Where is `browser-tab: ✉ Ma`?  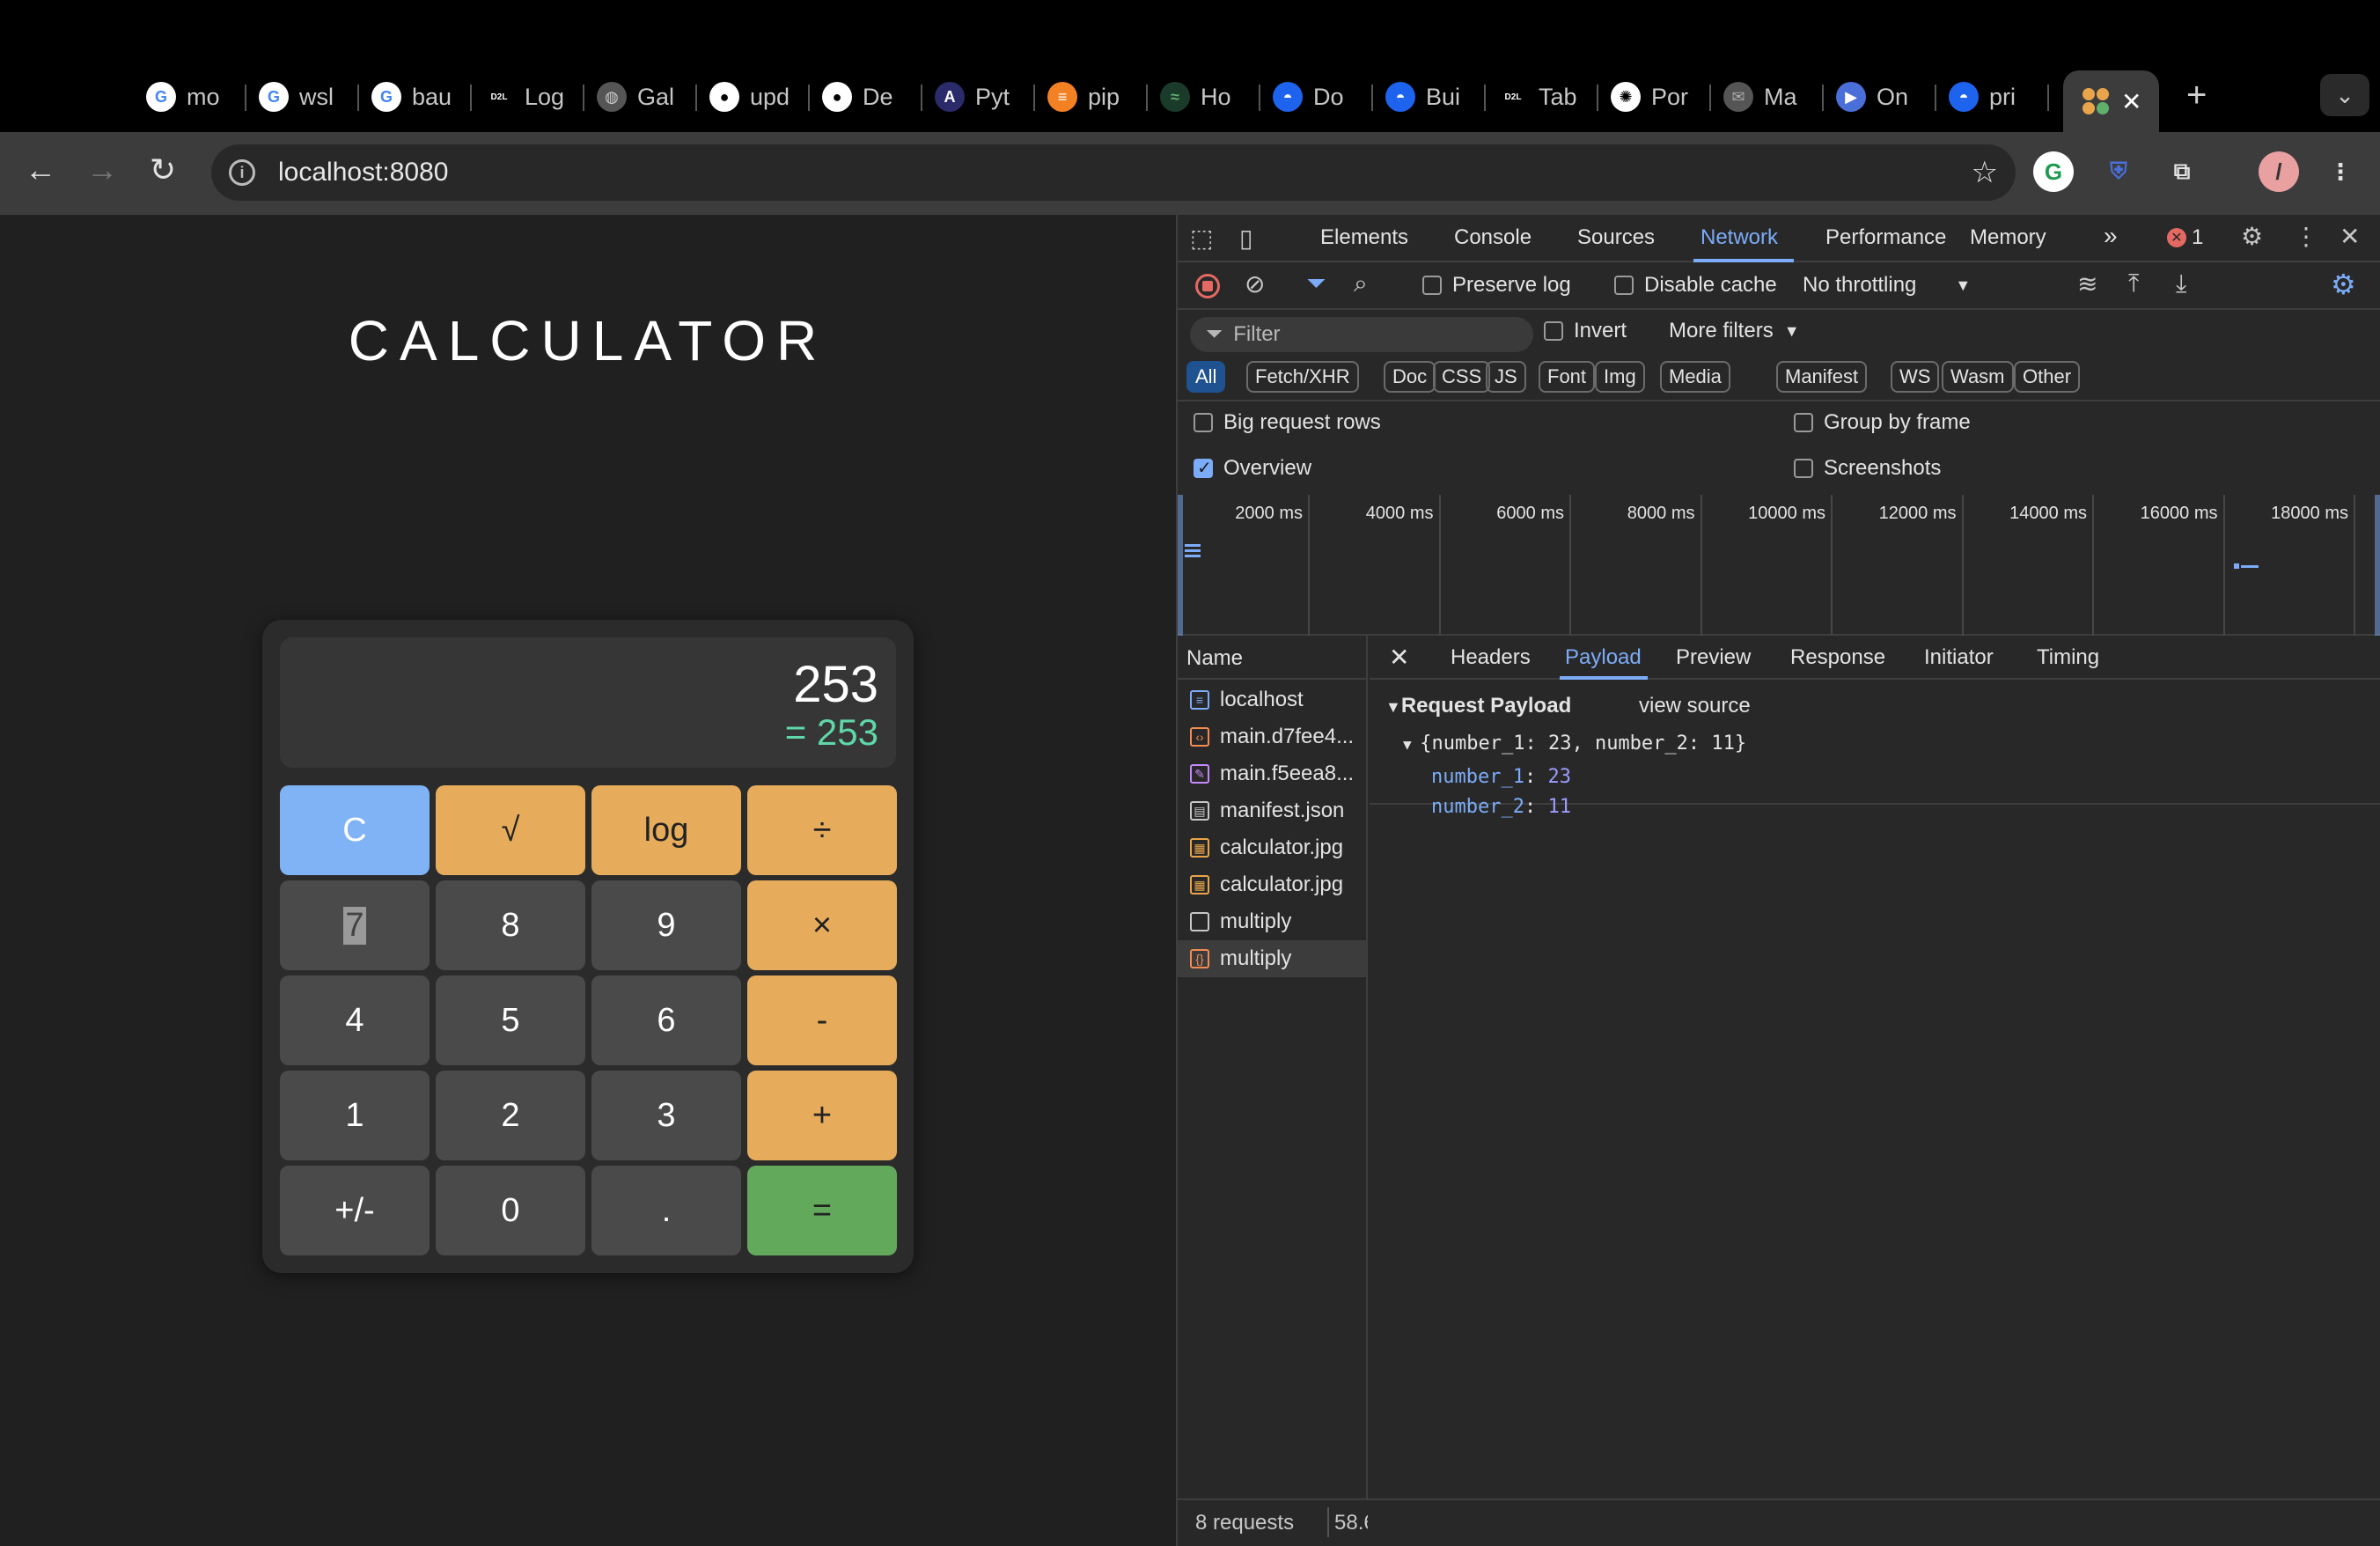 browser-tab: ✉ Ma is located at coordinates (1767, 96).